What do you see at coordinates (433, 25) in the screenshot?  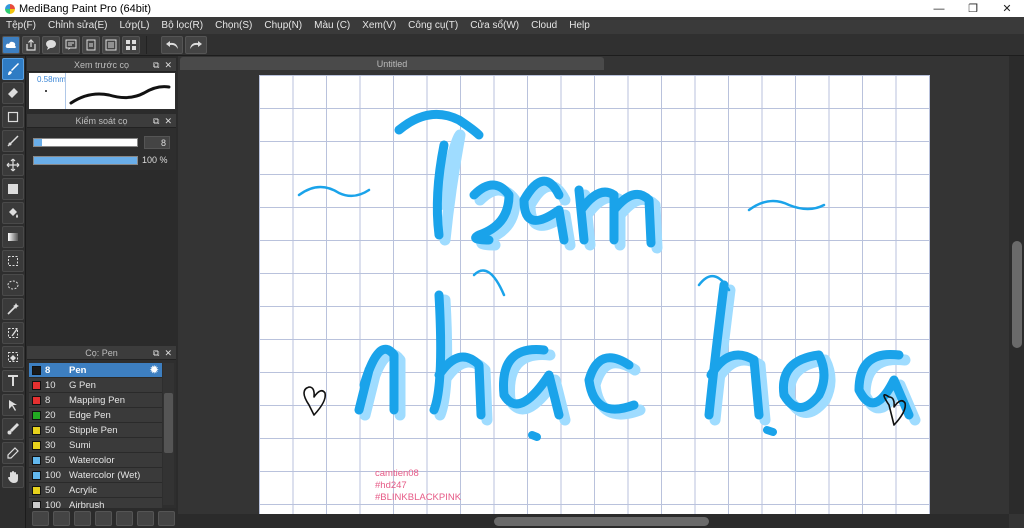 I see `menu-tools: Công cụ(T)` at bounding box center [433, 25].